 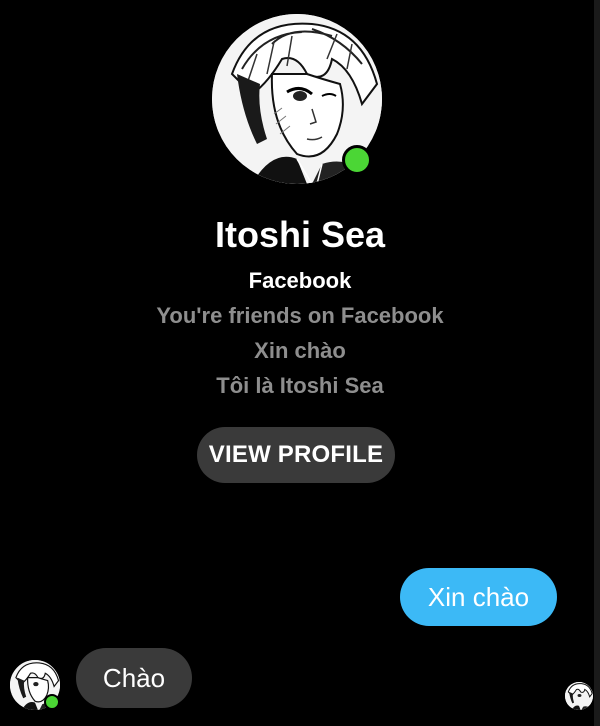 I want to click on view-profile-button: VIEW PROFILE, so click(x=296, y=455).